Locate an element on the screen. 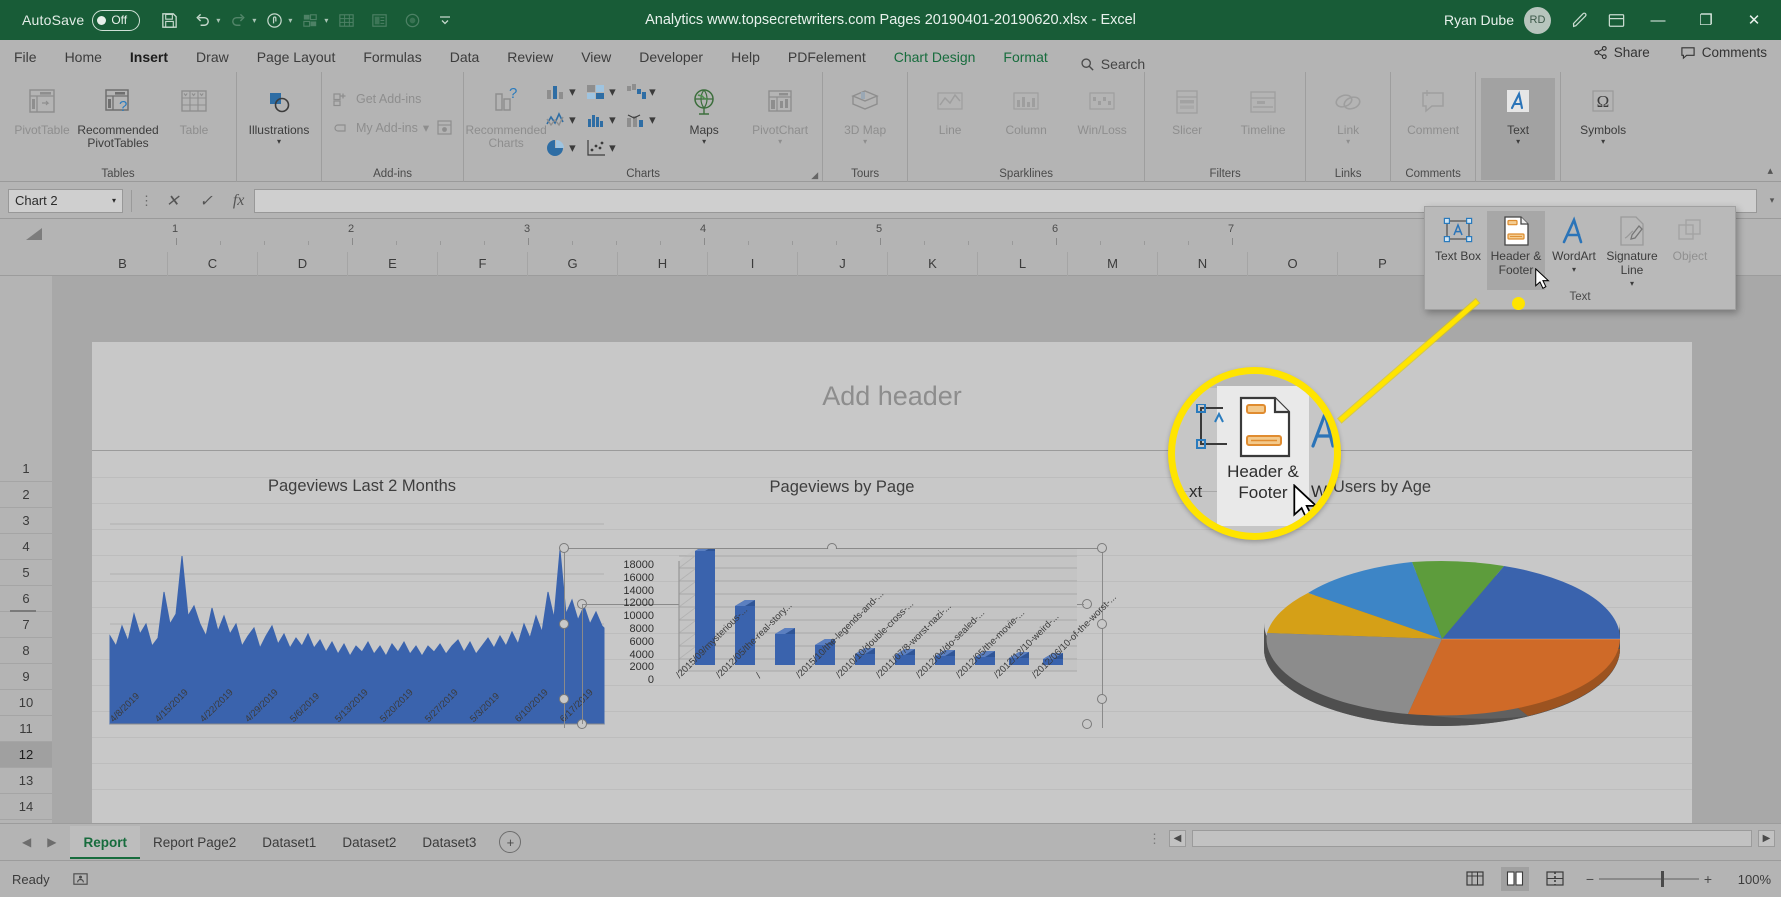  hierarchy-chart-icon: ▾ is located at coordinates (605, 92).